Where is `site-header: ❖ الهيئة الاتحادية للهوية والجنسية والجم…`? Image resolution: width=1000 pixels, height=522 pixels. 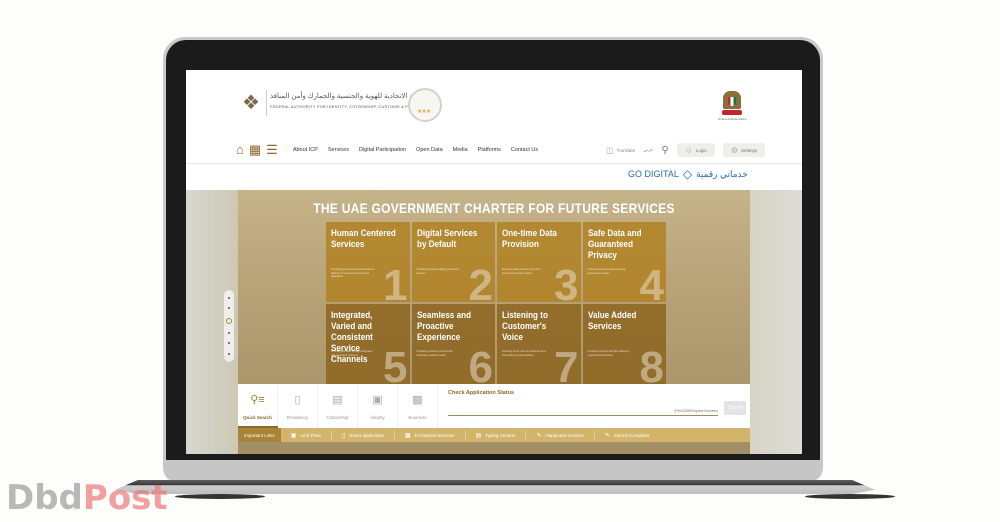 site-header: ❖ الهيئة الاتحادية للهوية والجنسية والجم… is located at coordinates (494, 130).